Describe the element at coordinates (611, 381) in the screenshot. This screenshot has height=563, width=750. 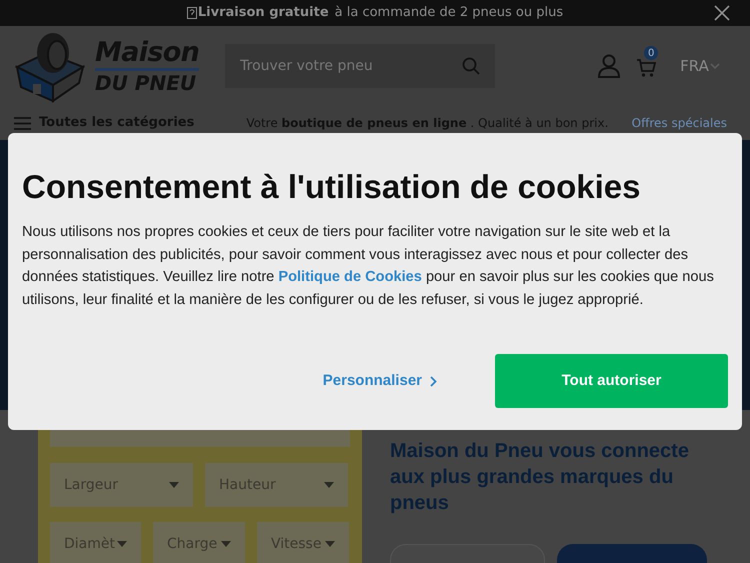
I see `accept-all-button: Tout autoriser` at that location.